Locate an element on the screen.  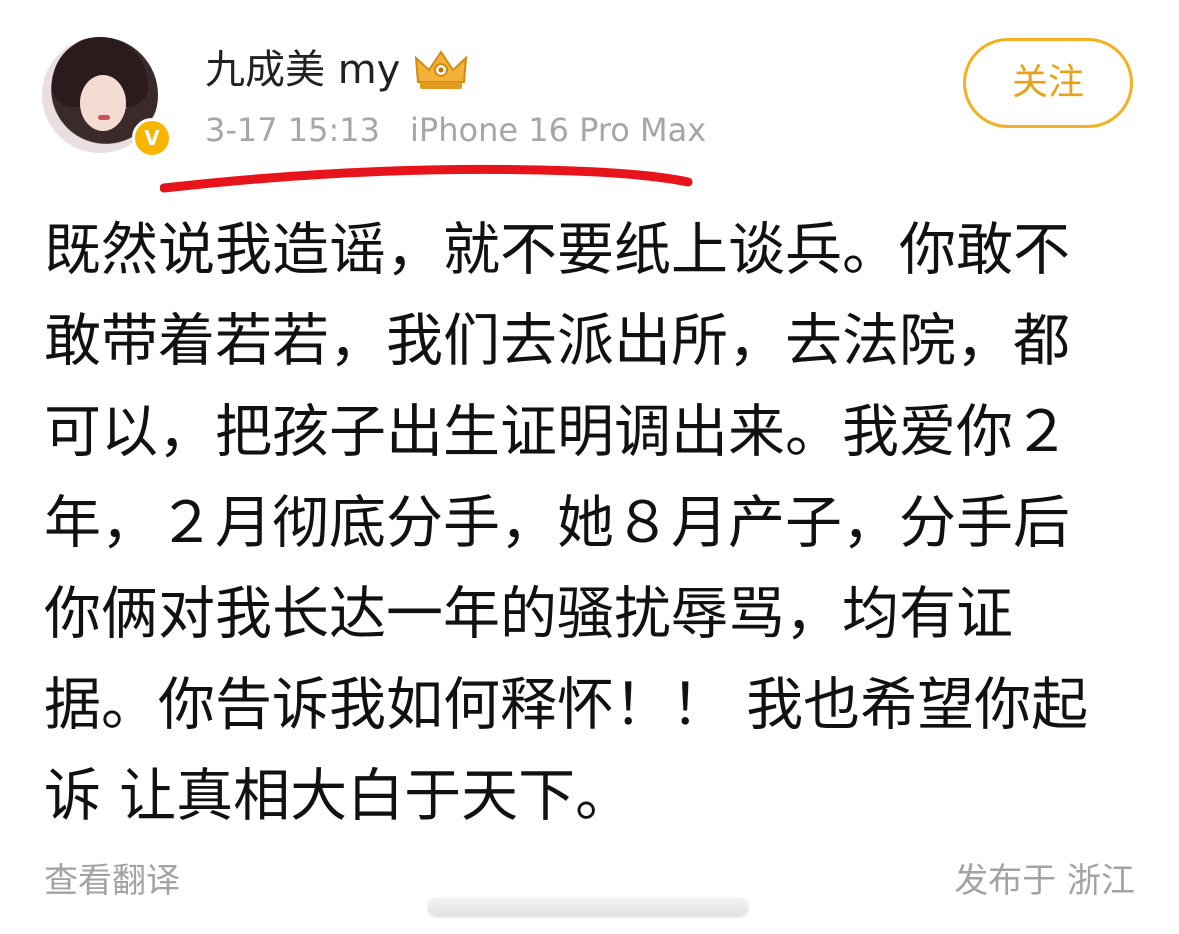
author-name: 九成美 my is located at coordinates (302, 70).